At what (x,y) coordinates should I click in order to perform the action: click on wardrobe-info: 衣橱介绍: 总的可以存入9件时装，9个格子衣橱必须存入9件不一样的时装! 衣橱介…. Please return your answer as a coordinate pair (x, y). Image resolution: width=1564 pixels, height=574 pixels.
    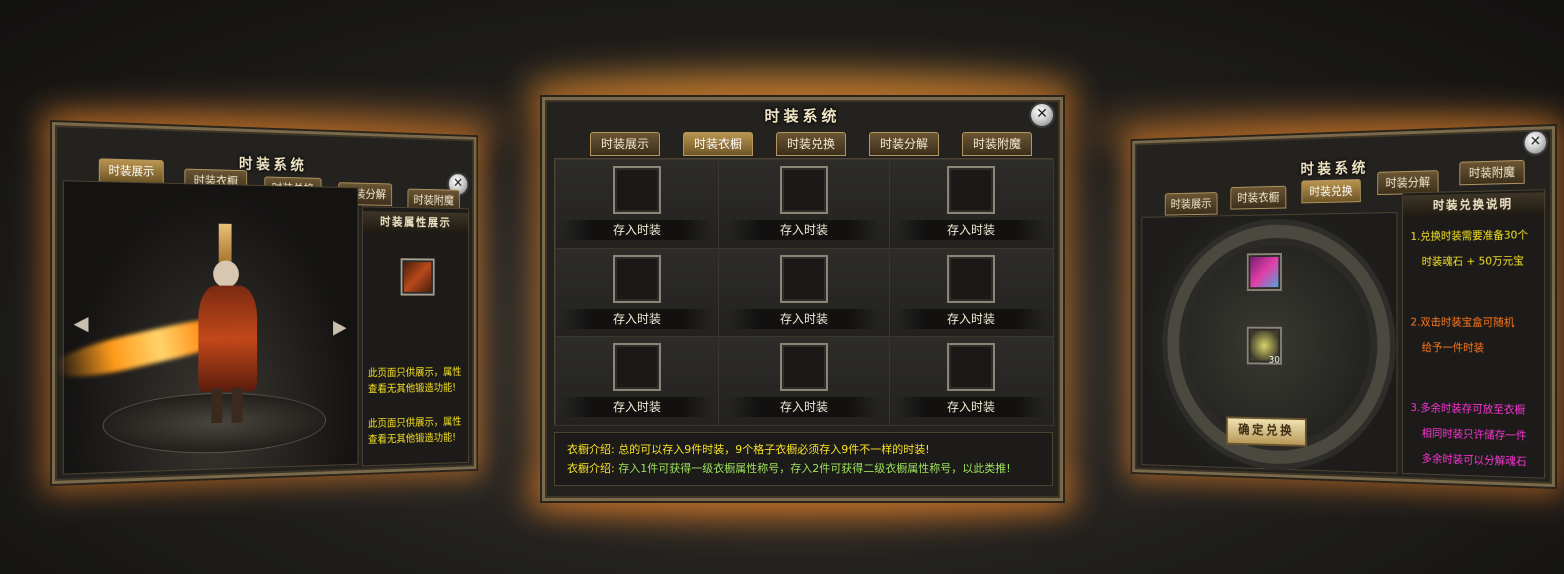
    Looking at the image, I should click on (803, 459).